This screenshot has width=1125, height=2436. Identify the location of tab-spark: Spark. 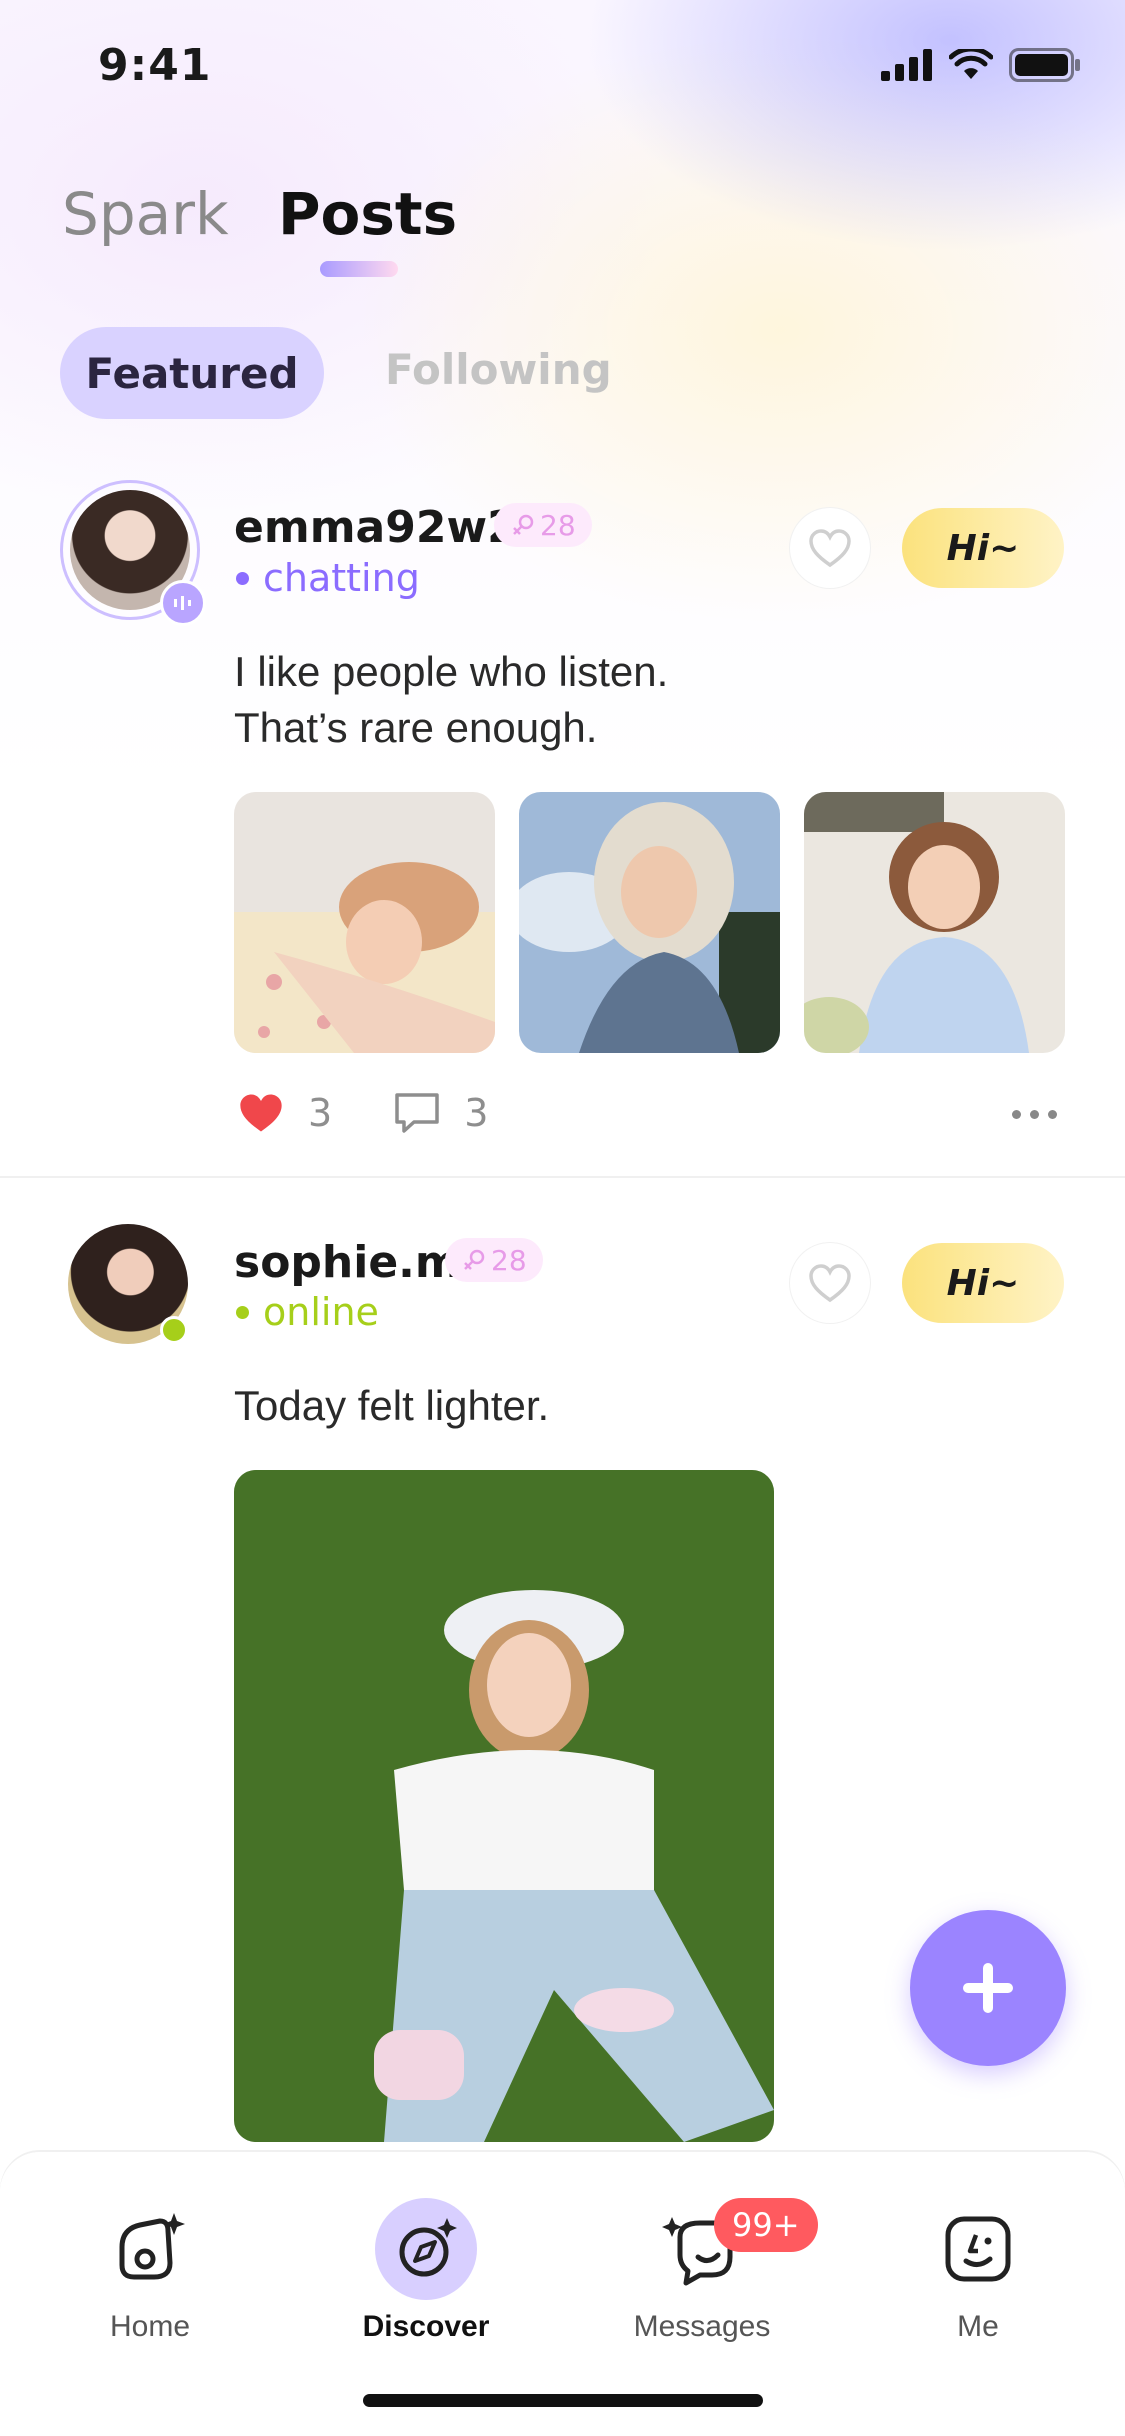
(145, 214).